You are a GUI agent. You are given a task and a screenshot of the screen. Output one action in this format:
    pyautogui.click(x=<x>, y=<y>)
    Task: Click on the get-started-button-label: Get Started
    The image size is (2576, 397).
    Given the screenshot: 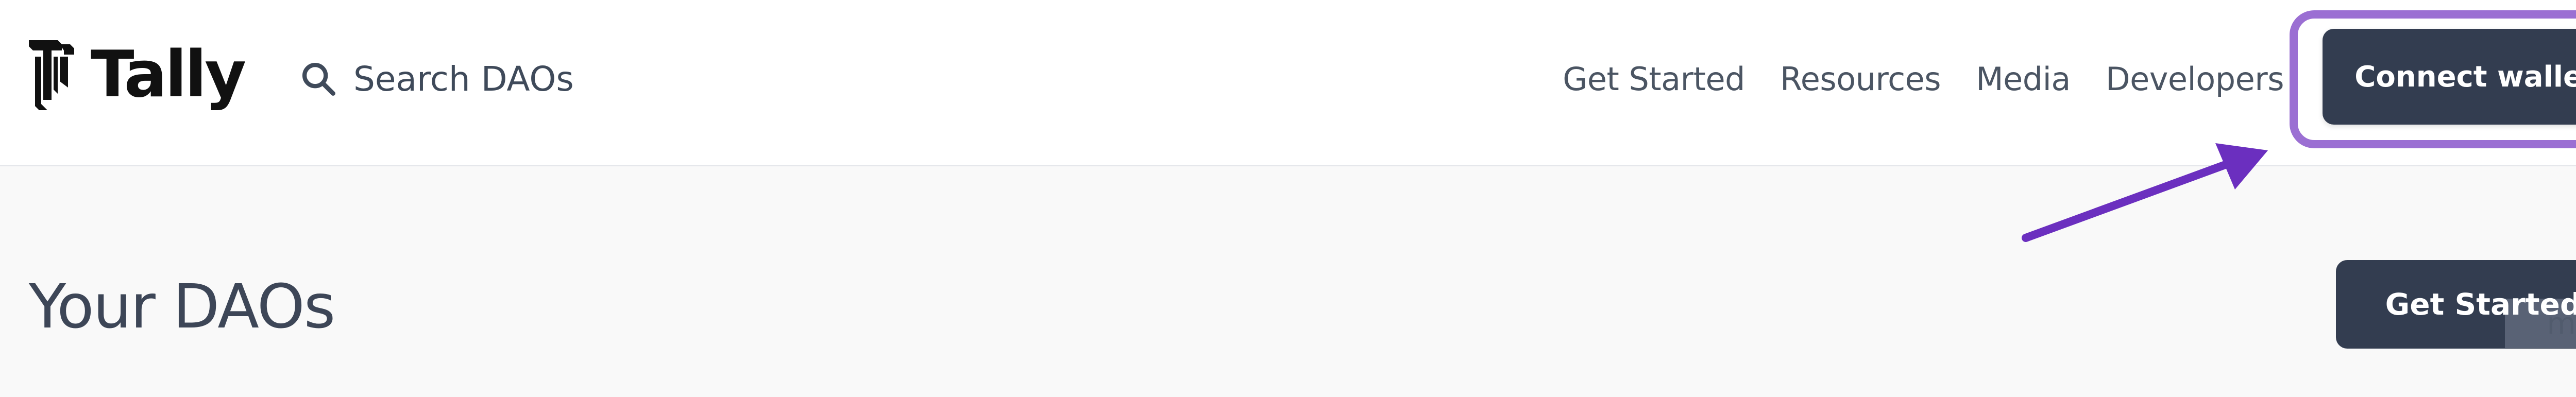 What is the action you would take?
    pyautogui.click(x=2480, y=304)
    